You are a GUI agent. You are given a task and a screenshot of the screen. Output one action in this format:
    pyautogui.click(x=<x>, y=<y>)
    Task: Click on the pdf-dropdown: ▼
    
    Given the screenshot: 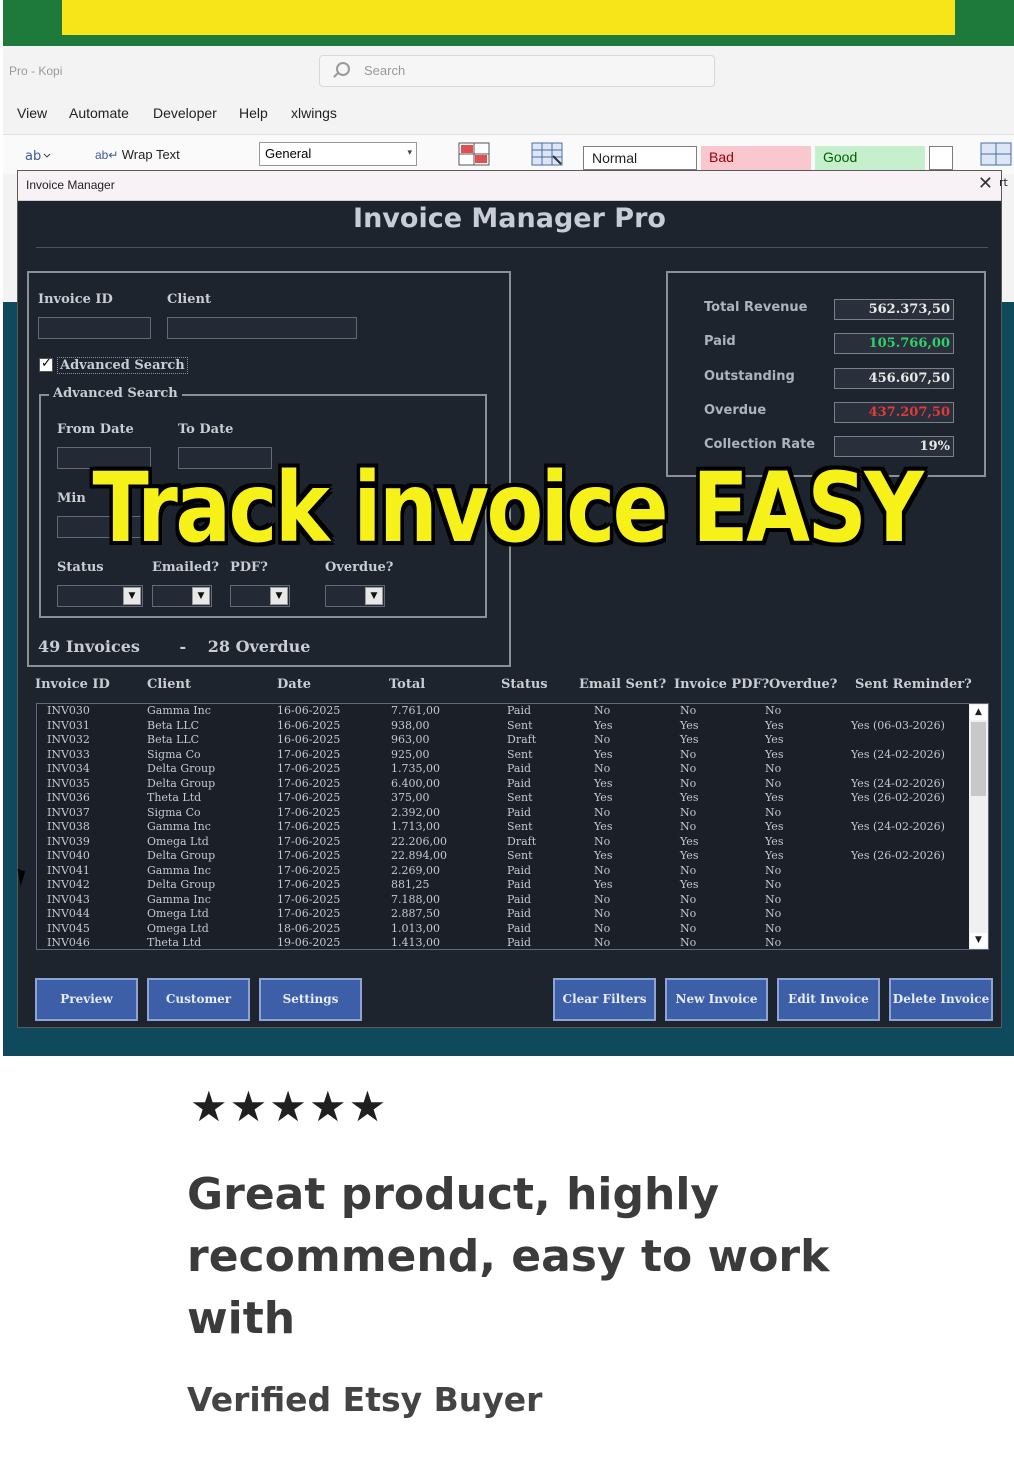 What is the action you would take?
    pyautogui.click(x=260, y=596)
    